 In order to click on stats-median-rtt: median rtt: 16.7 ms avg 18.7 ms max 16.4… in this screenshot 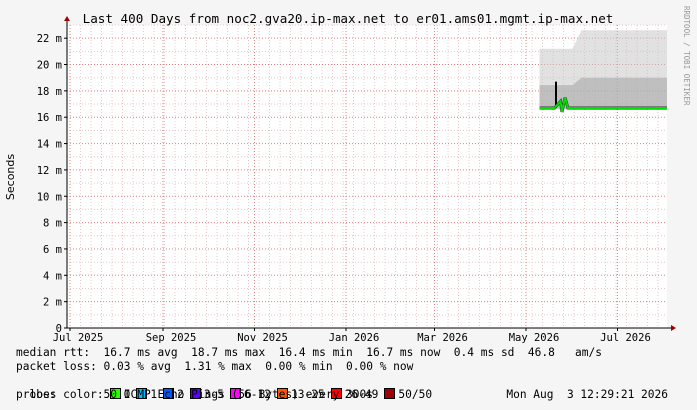, I will do `click(309, 352)`.